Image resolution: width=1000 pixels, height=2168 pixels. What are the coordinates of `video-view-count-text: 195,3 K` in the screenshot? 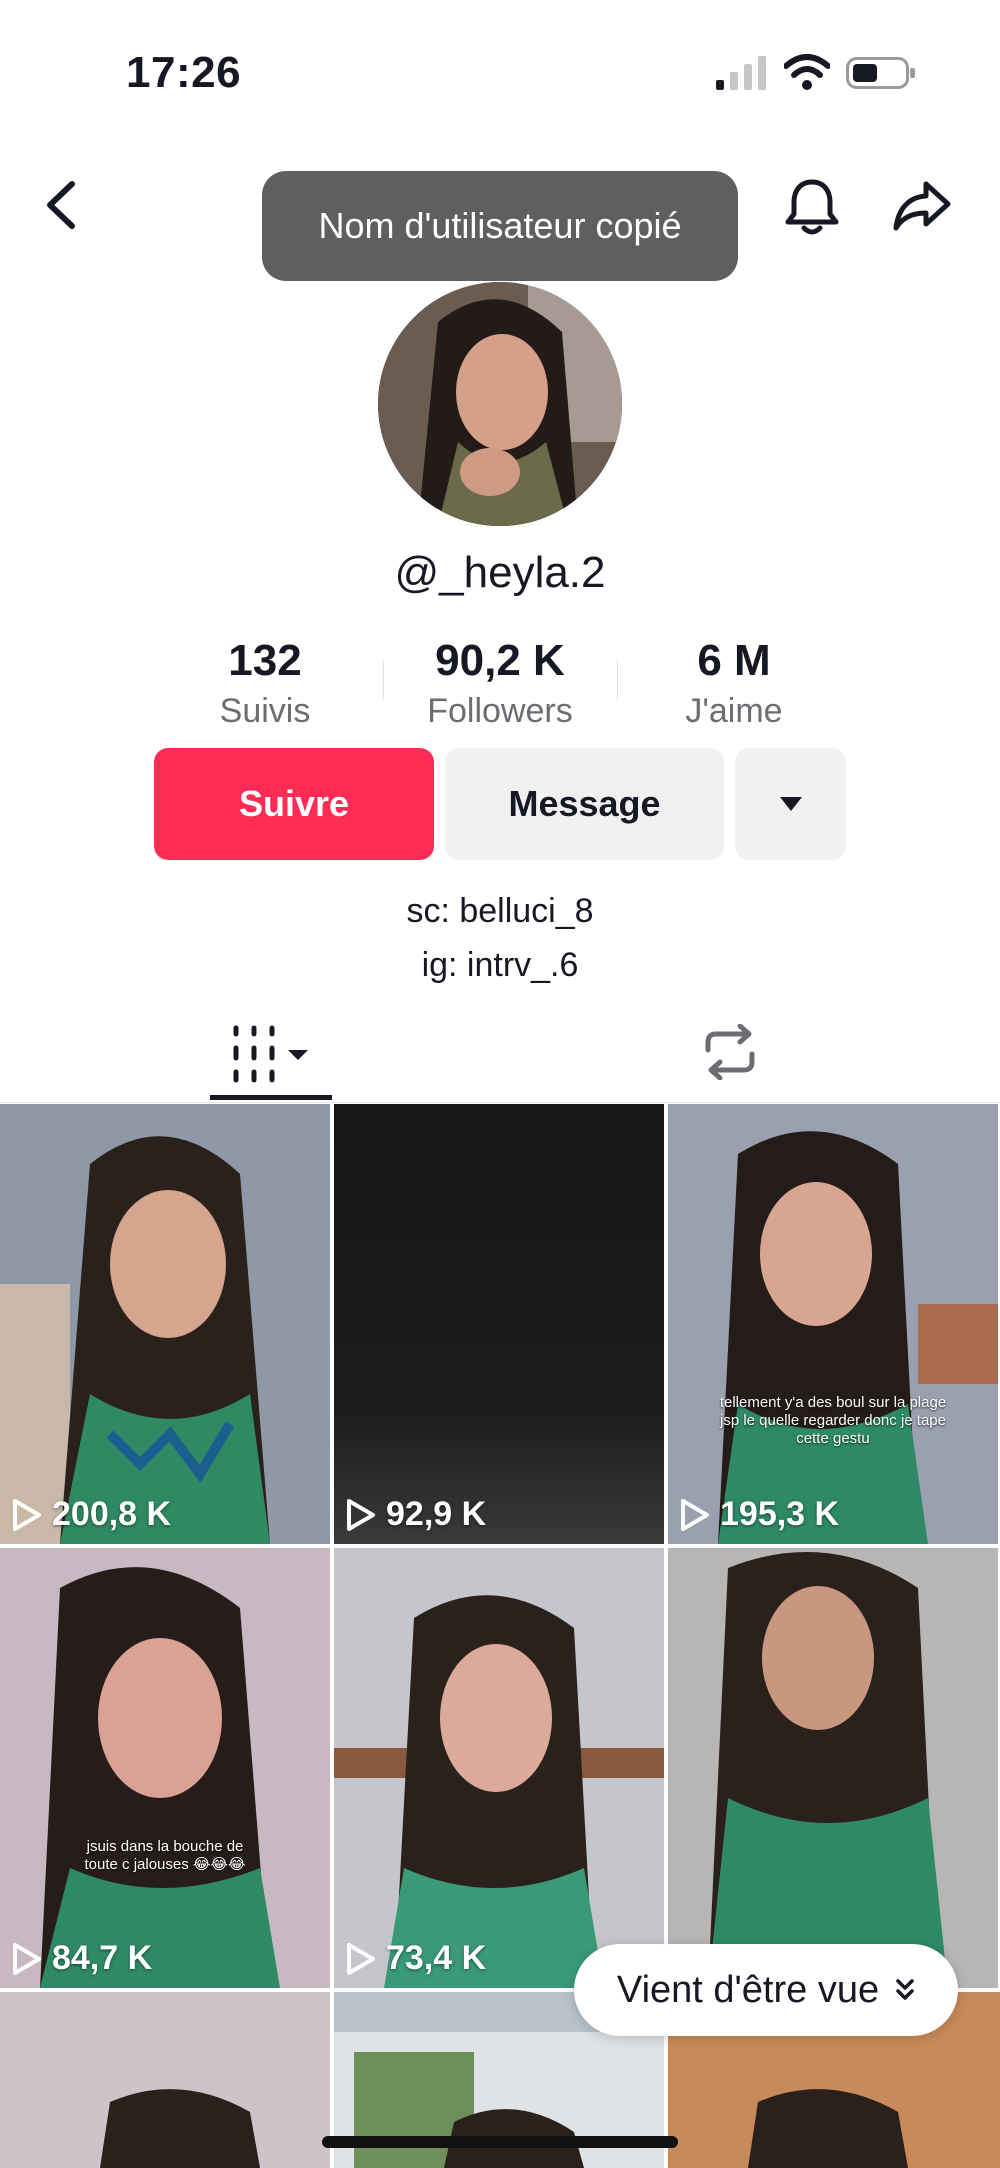 It's located at (780, 1514).